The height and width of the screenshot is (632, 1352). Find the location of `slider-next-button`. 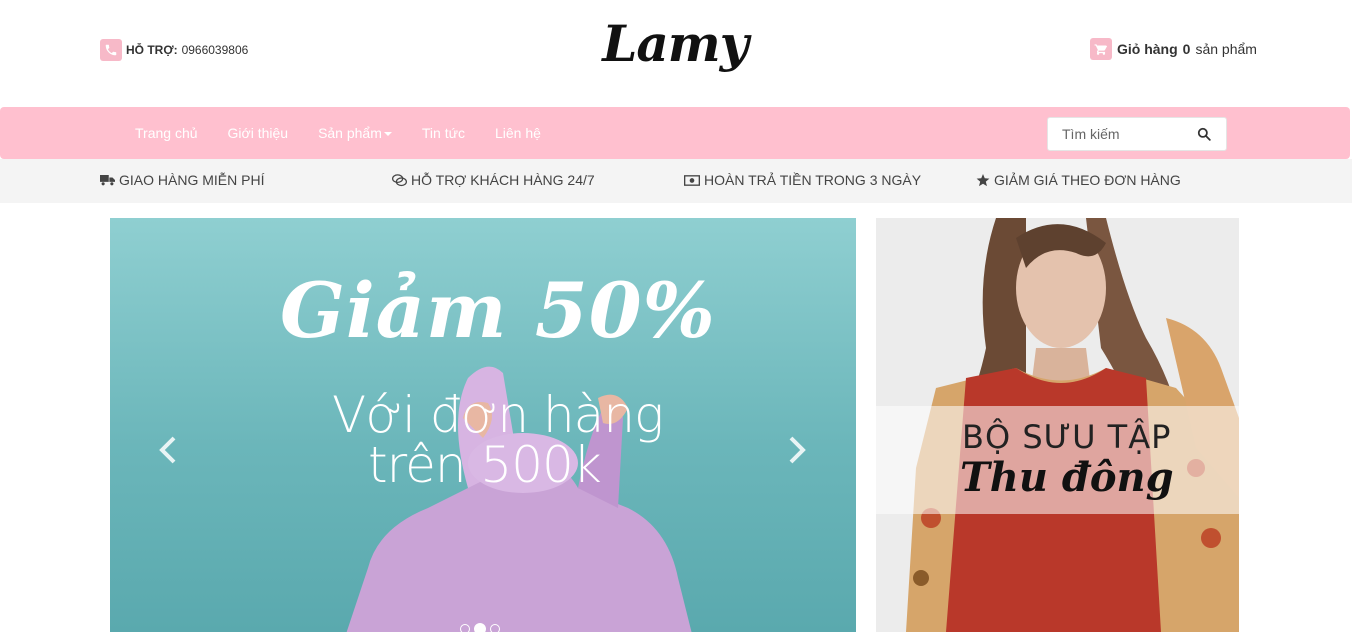

slider-next-button is located at coordinates (797, 450).